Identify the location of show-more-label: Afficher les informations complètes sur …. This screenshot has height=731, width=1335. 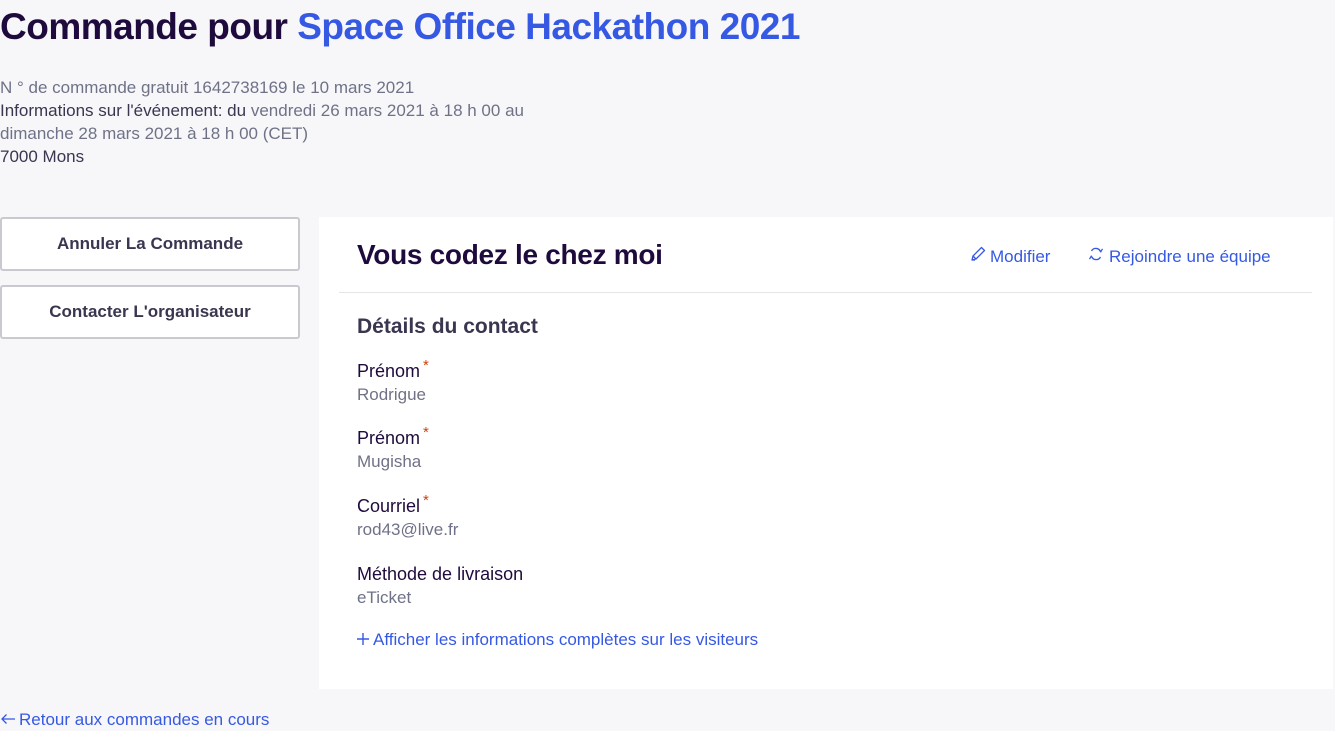
(566, 639).